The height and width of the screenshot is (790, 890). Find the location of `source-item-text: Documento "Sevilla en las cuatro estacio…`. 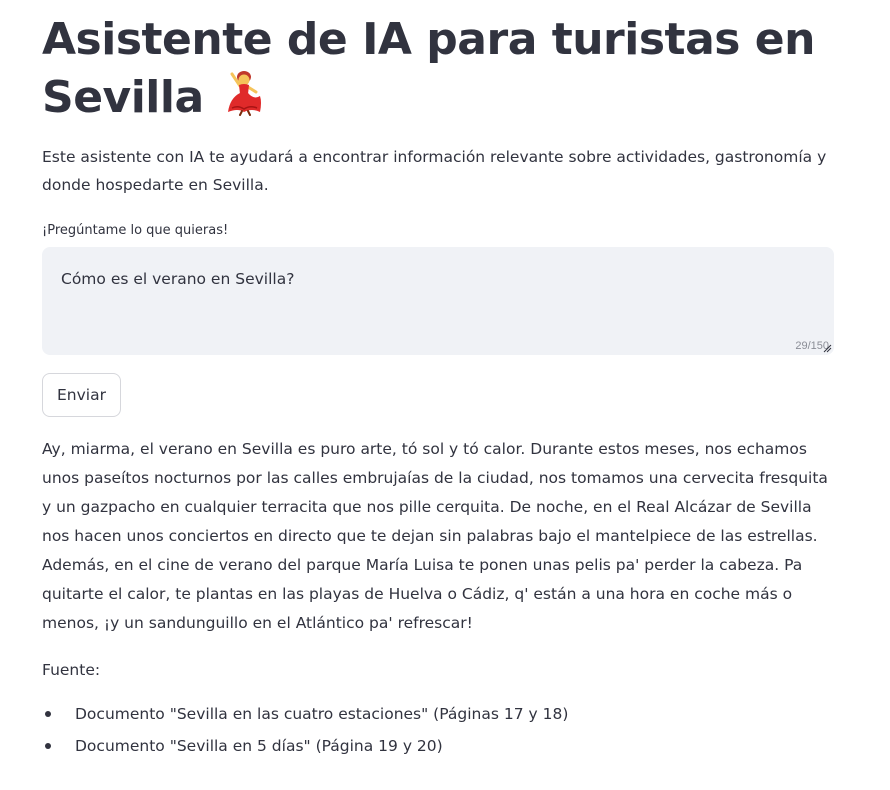

source-item-text: Documento "Sevilla en las cuatro estacio… is located at coordinates (322, 714).